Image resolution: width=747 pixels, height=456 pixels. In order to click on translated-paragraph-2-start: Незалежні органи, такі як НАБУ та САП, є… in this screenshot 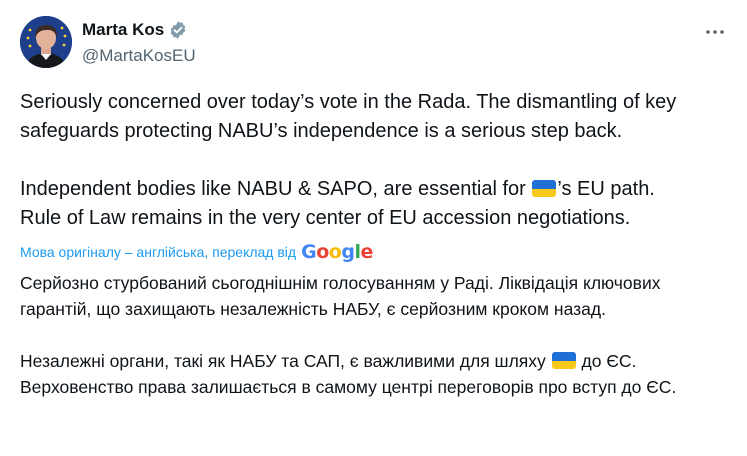, I will do `click(285, 361)`.